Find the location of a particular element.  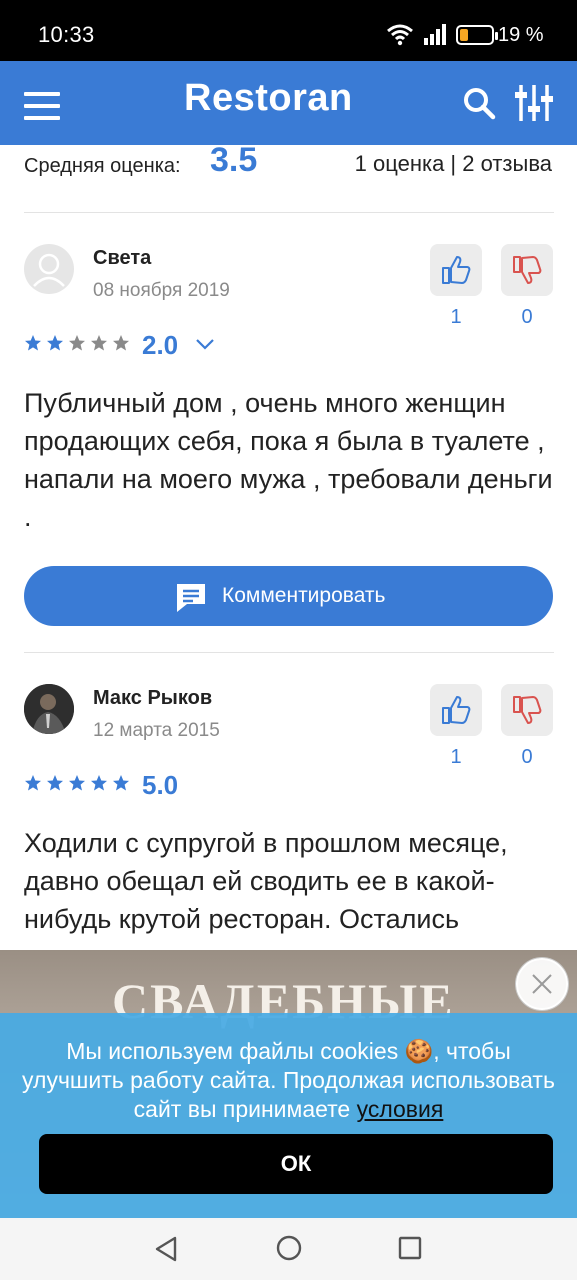

menu-icon is located at coordinates (42, 107).